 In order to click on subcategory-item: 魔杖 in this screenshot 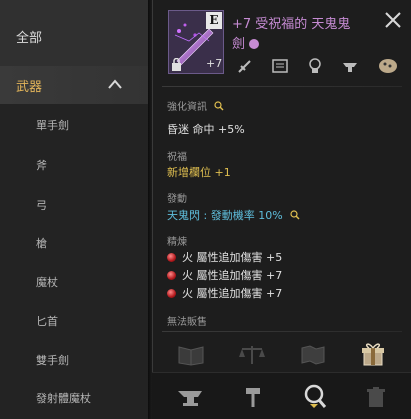, I will do `click(47, 282)`.